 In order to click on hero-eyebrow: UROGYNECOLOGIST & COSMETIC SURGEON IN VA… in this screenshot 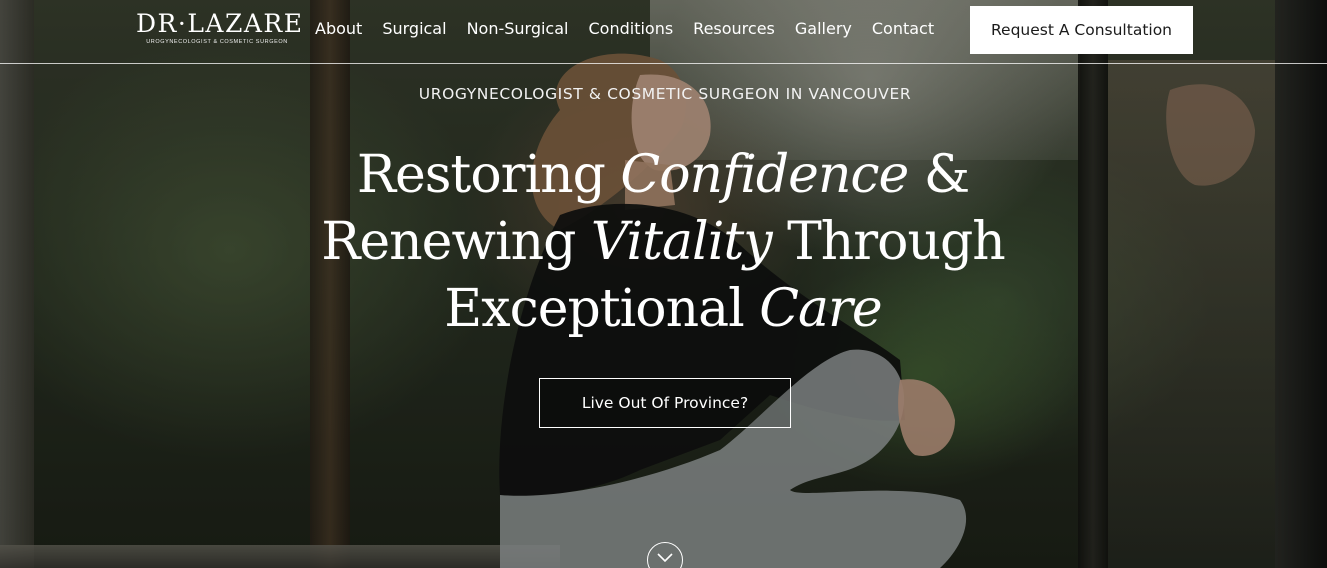, I will do `click(665, 94)`.